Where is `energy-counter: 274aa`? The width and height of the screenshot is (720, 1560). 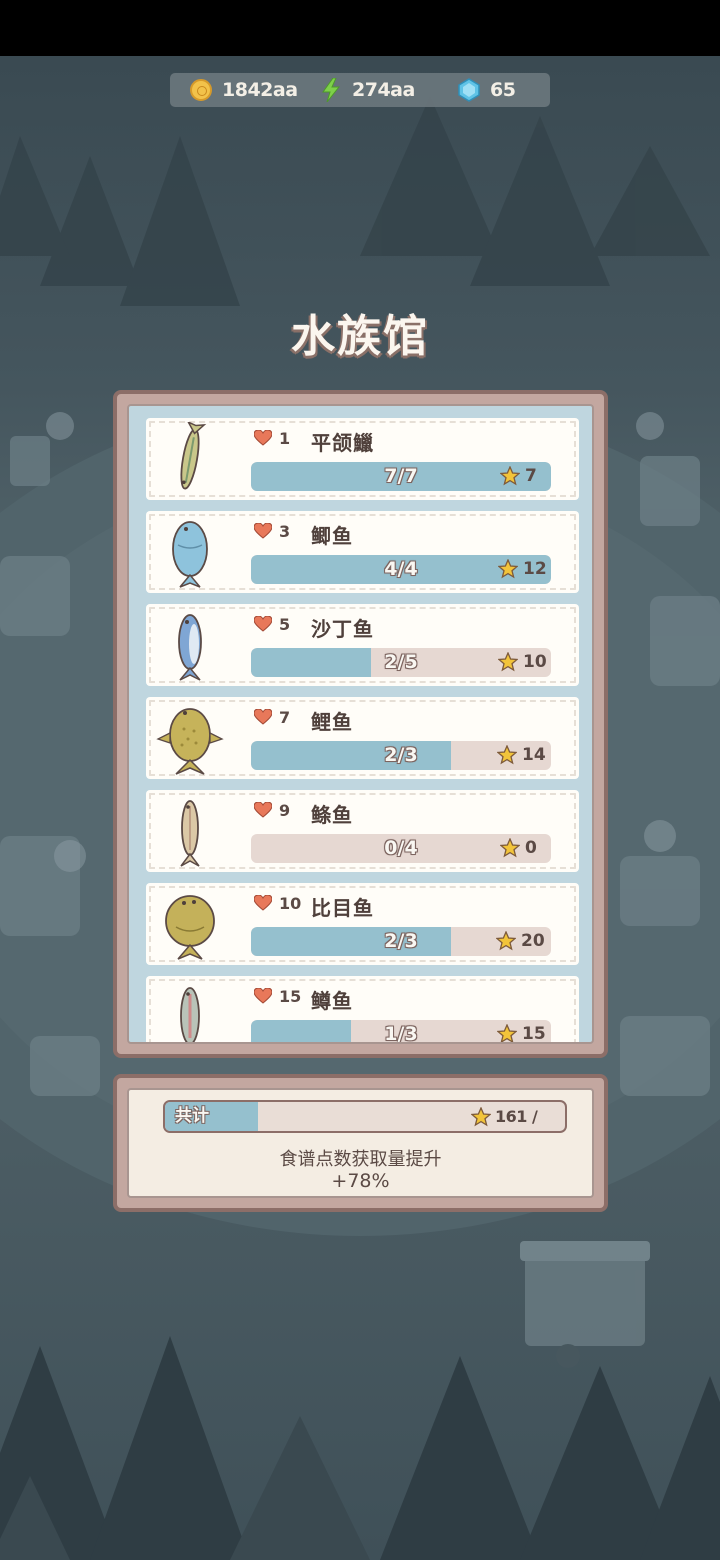 energy-counter: 274aa is located at coordinates (367, 90).